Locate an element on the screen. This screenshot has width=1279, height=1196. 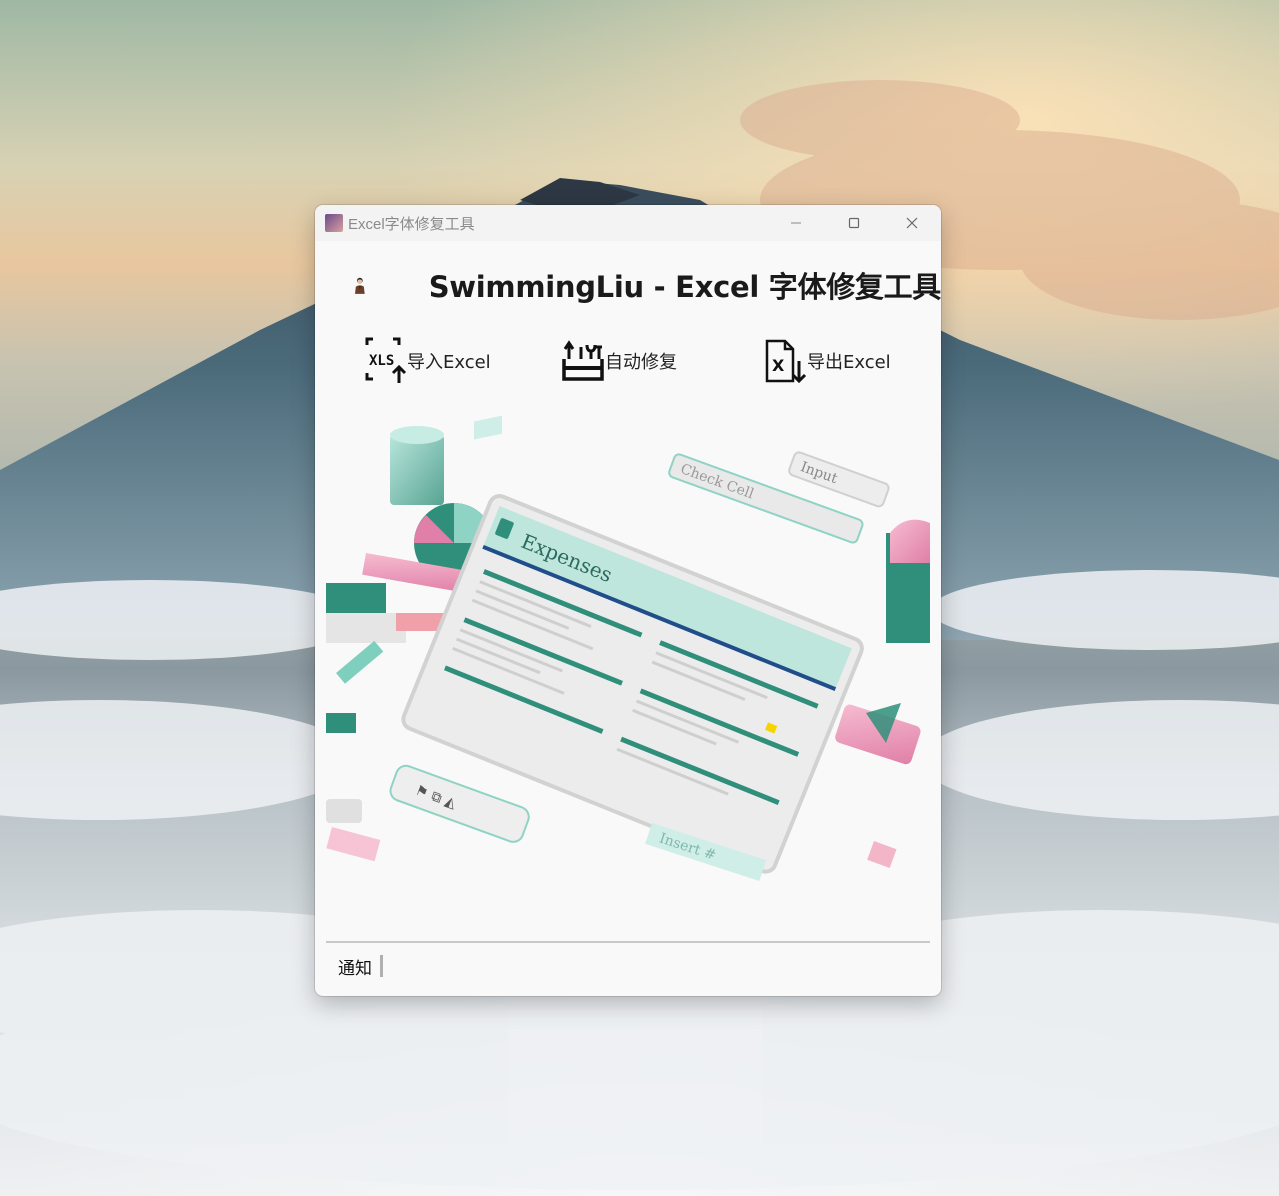
toolbar: XLS 导入Excel 自动修复 X 导出Excel is located at coordinates (628, 361).